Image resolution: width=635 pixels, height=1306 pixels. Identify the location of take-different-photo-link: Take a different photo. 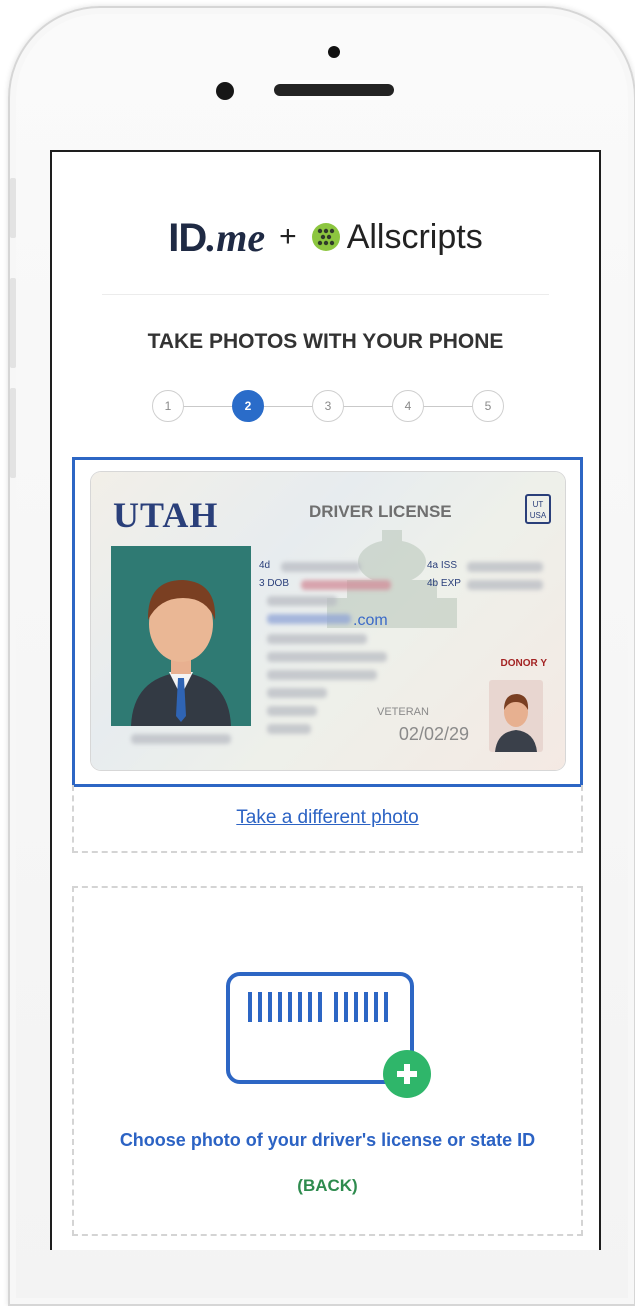
(327, 818).